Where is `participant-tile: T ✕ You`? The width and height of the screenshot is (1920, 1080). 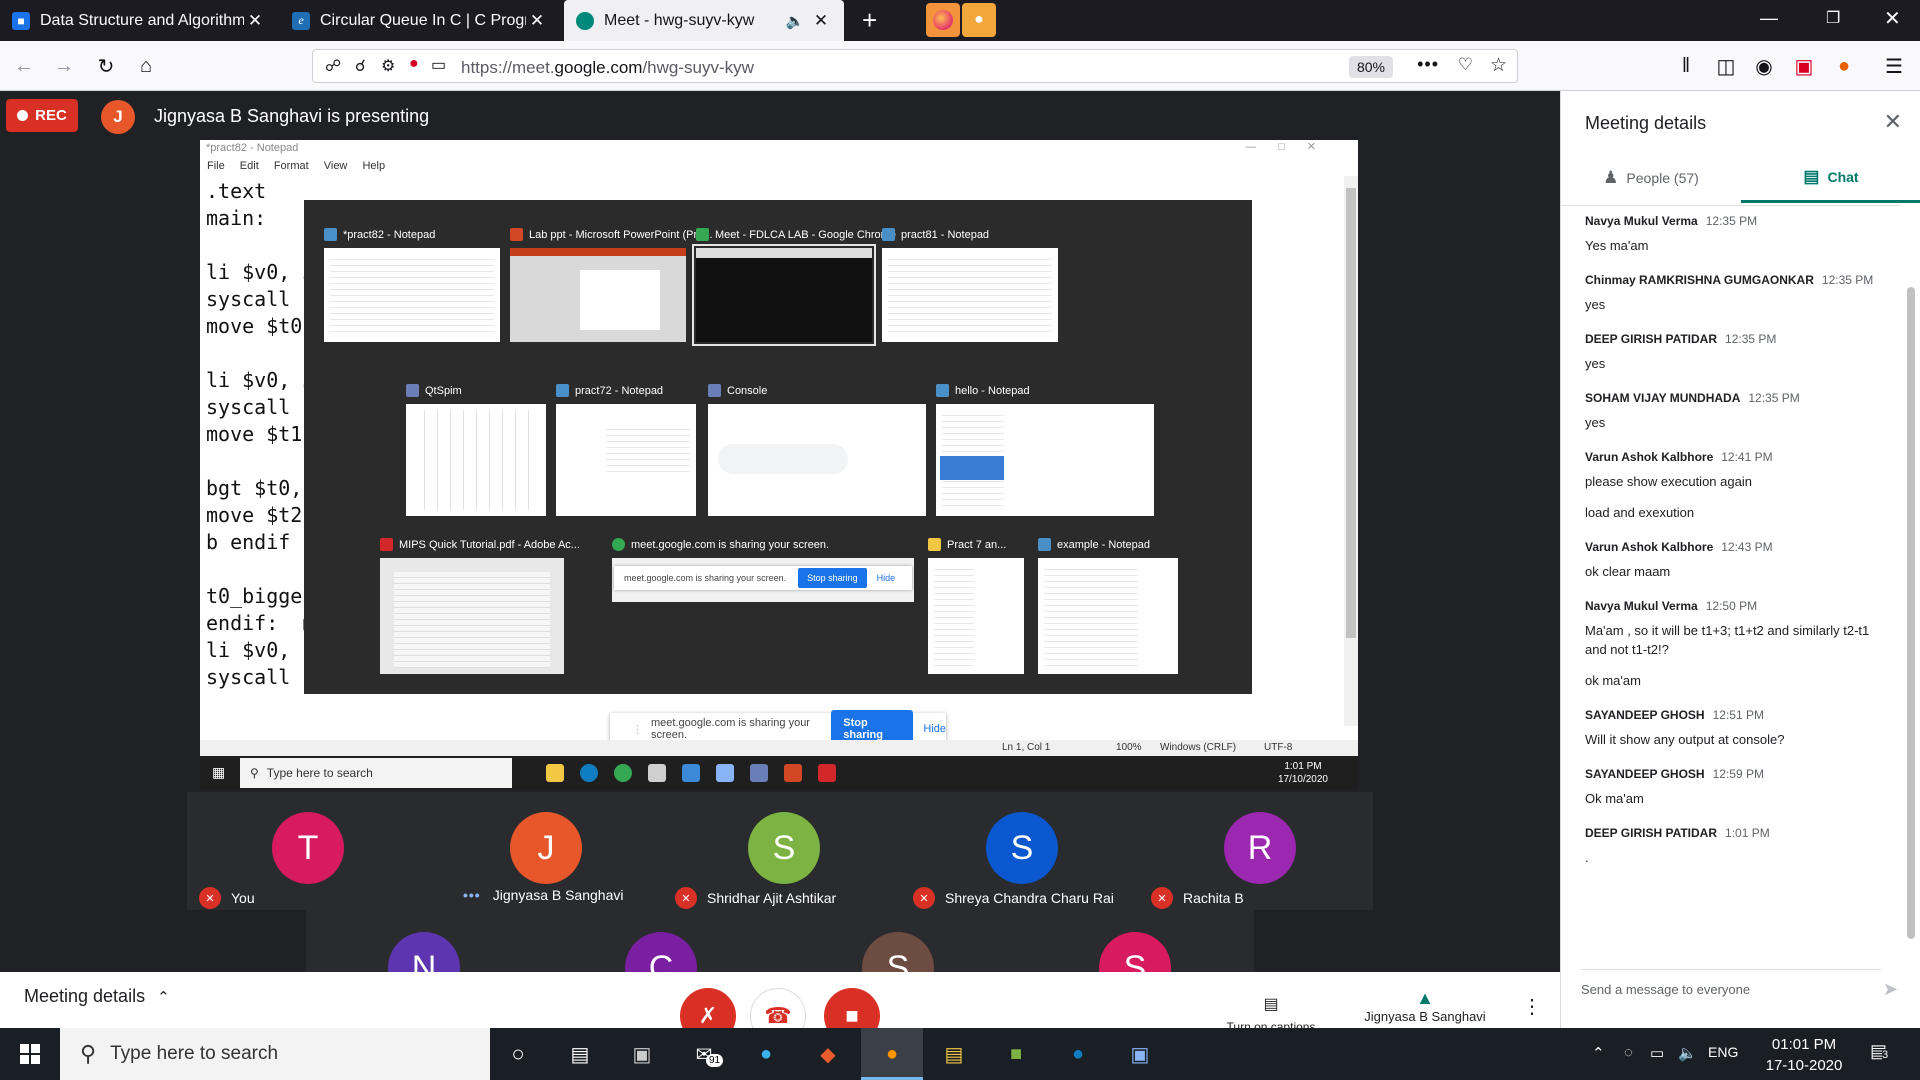 participant-tile: T ✕ You is located at coordinates (306, 851).